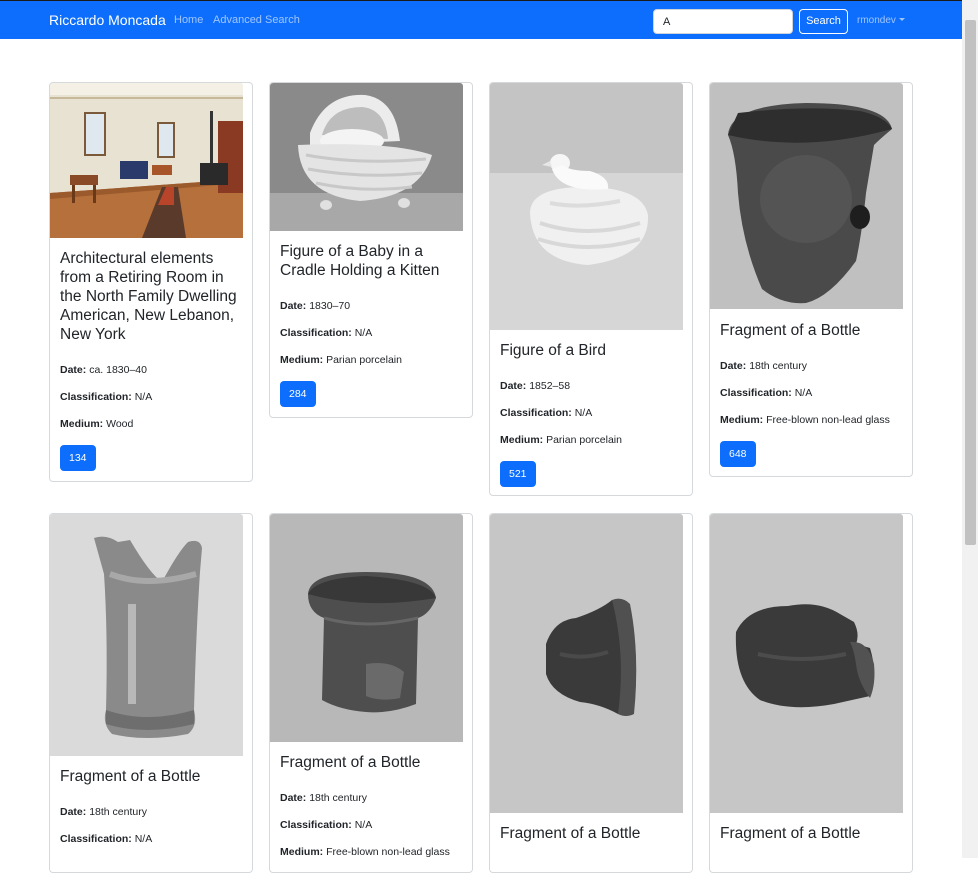 The width and height of the screenshot is (978, 873). I want to click on card-image-bottle-top, so click(366, 628).